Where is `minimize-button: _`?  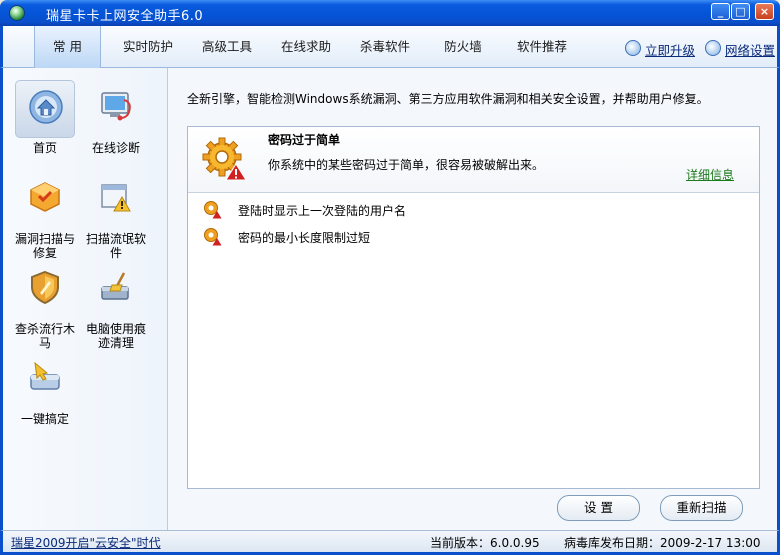
minimize-button: _ is located at coordinates (720, 11).